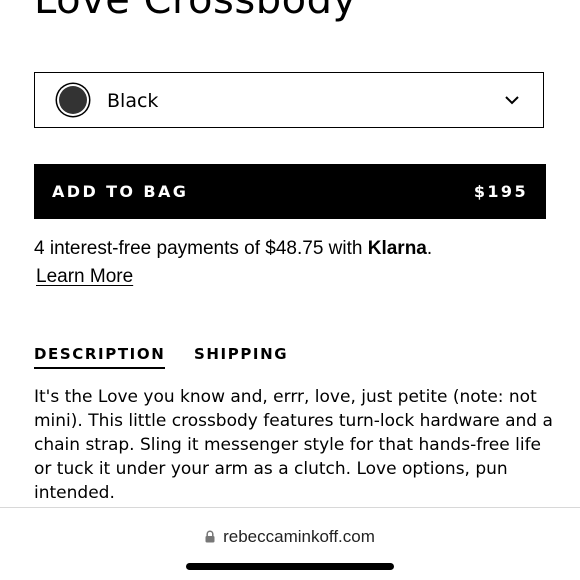 The height and width of the screenshot is (580, 580). What do you see at coordinates (512, 100) in the screenshot?
I see `chevron-down-icon` at bounding box center [512, 100].